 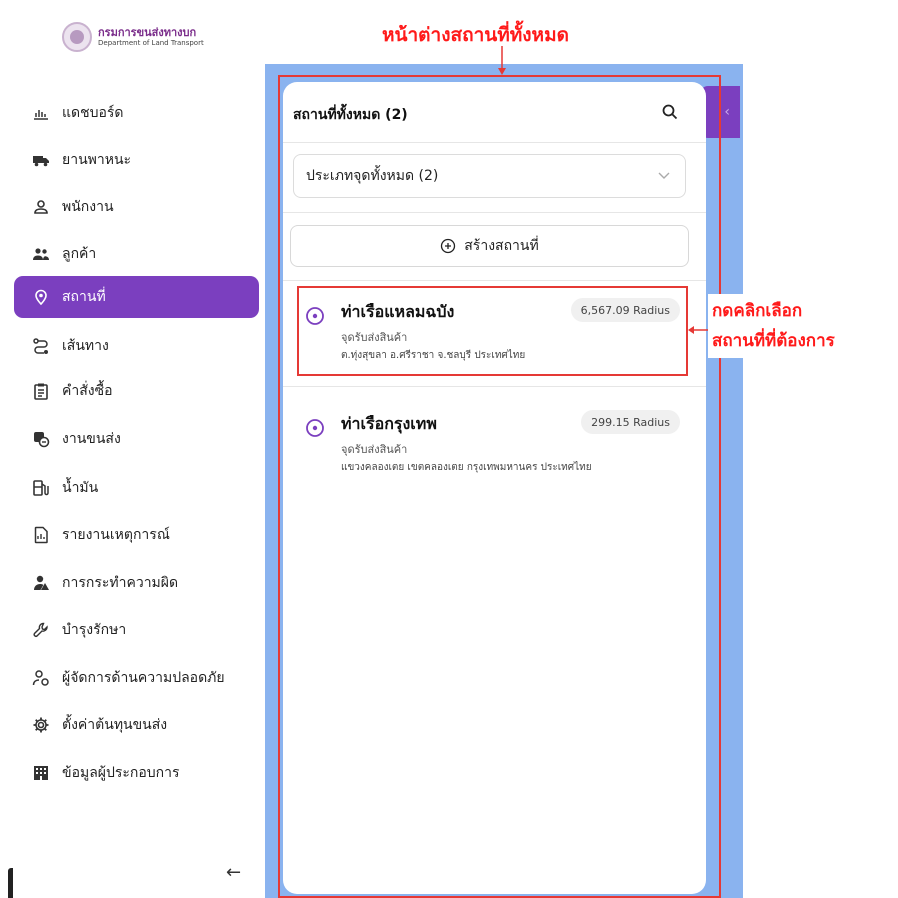 What do you see at coordinates (79, 254) in the screenshot?
I see `sidebar-item-label: ลูกค้า` at bounding box center [79, 254].